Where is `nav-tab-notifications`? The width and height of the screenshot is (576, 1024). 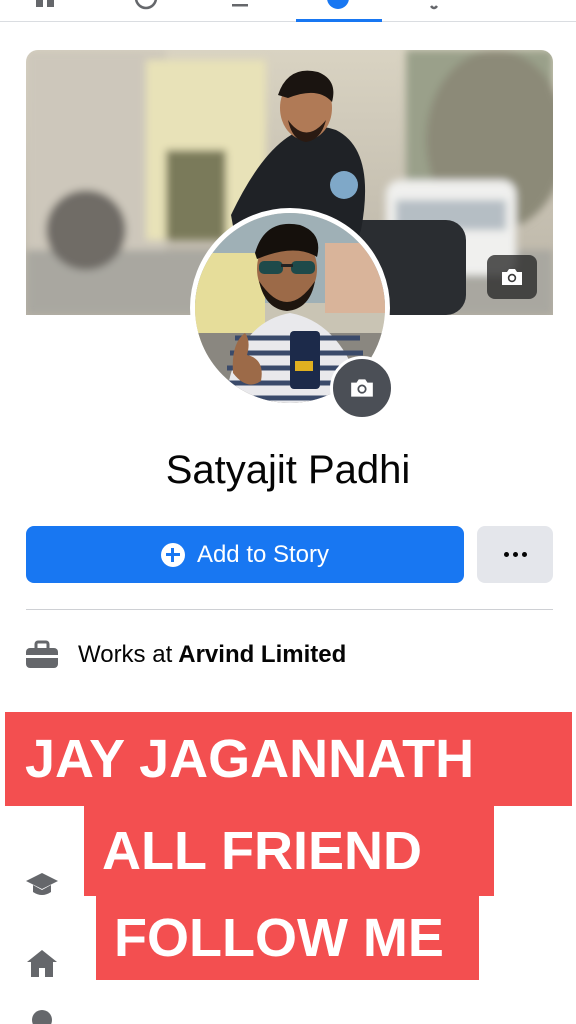
nav-tab-notifications is located at coordinates (428, 11).